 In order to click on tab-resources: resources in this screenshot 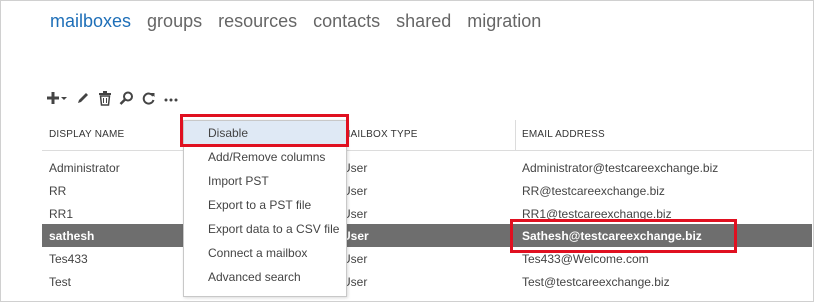, I will do `click(257, 21)`.